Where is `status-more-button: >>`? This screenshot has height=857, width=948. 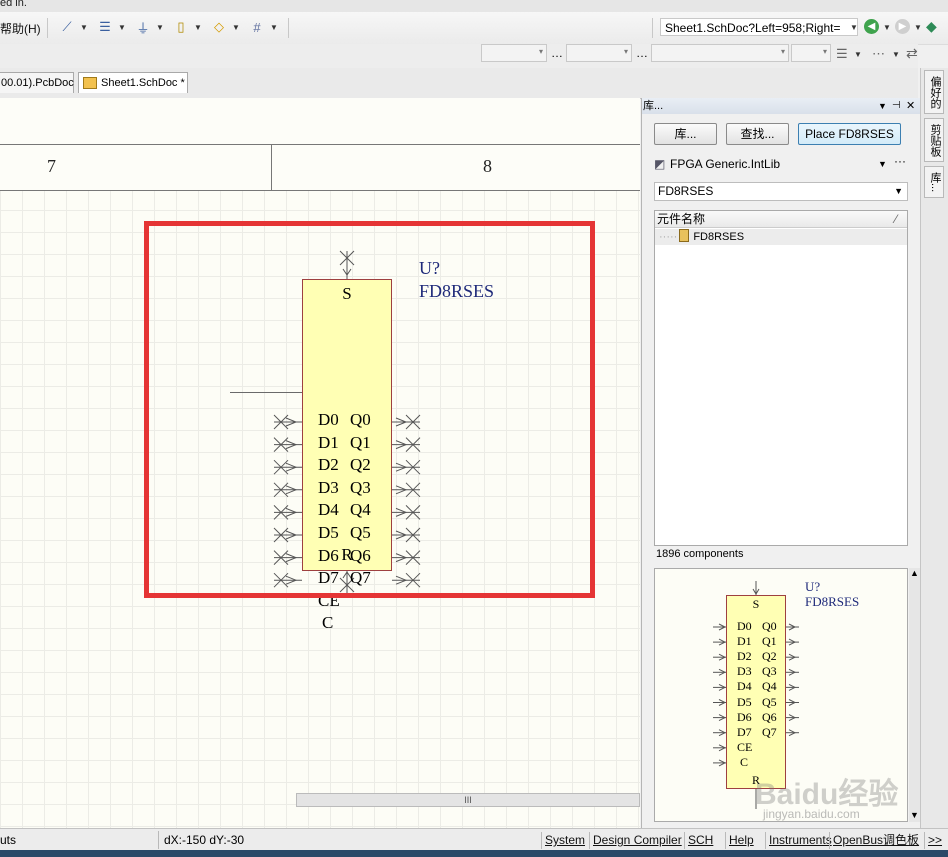
status-more-button: >> is located at coordinates (934, 840).